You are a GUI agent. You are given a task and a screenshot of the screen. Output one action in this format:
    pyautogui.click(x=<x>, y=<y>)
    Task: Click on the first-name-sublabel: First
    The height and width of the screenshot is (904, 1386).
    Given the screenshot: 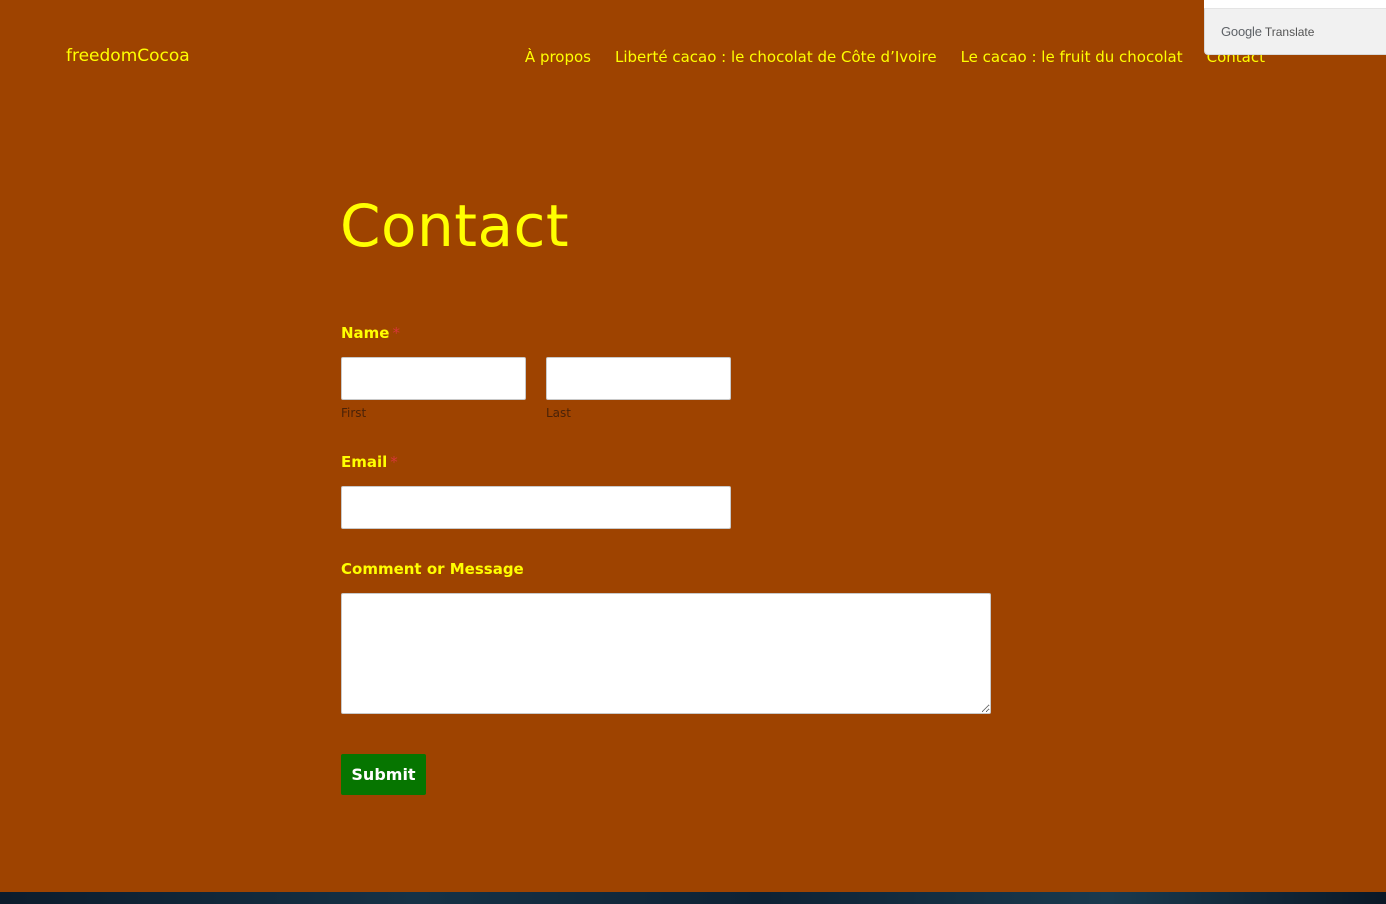 What is the action you would take?
    pyautogui.click(x=354, y=413)
    